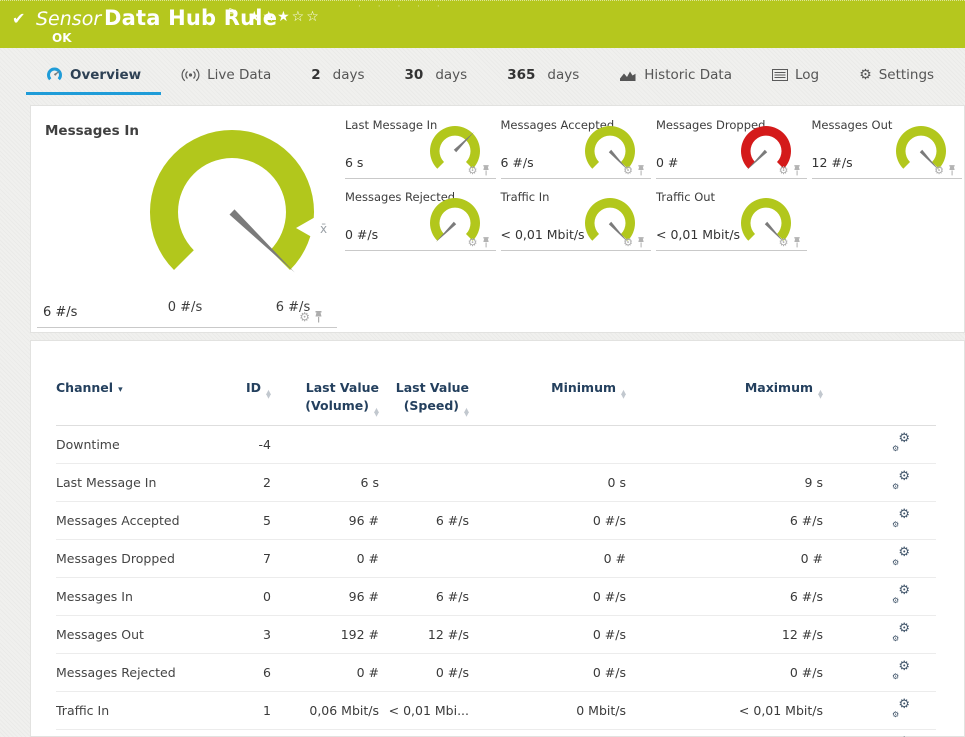 The height and width of the screenshot is (737, 965). What do you see at coordinates (424, 635) in the screenshot?
I see `channel-speed: 12 #/s` at bounding box center [424, 635].